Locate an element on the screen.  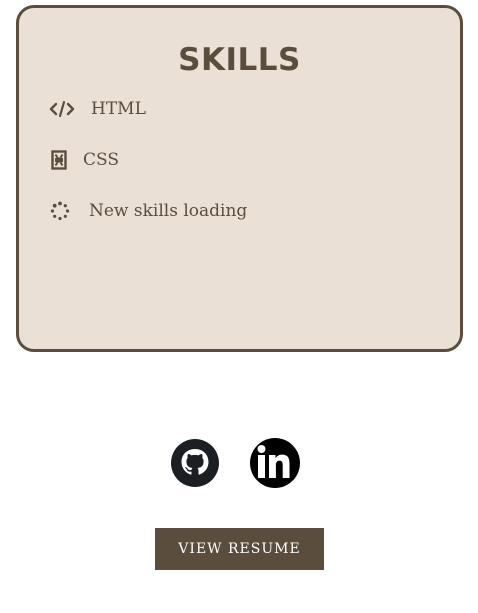
skill-item-css: CSS is located at coordinates (84, 160).